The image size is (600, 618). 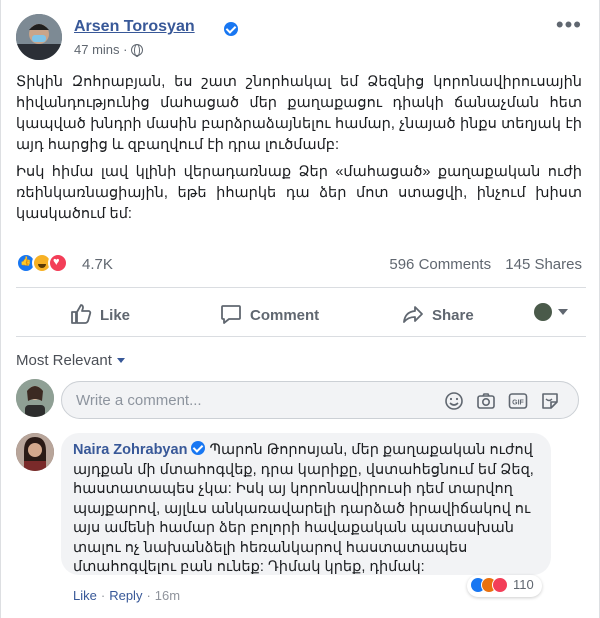 I want to click on comment-reply-link: Reply, so click(x=125, y=595).